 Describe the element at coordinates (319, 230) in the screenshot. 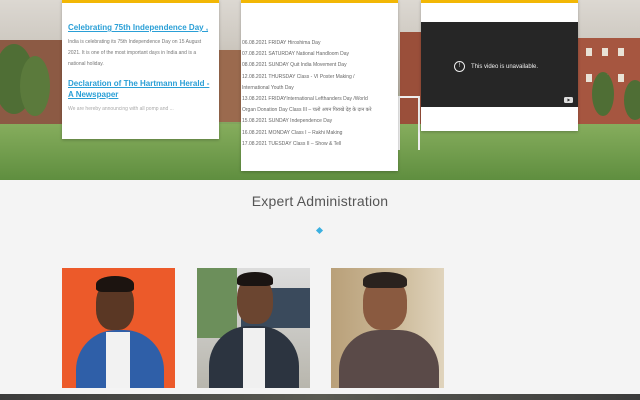

I see `diamond-divider-icon` at that location.